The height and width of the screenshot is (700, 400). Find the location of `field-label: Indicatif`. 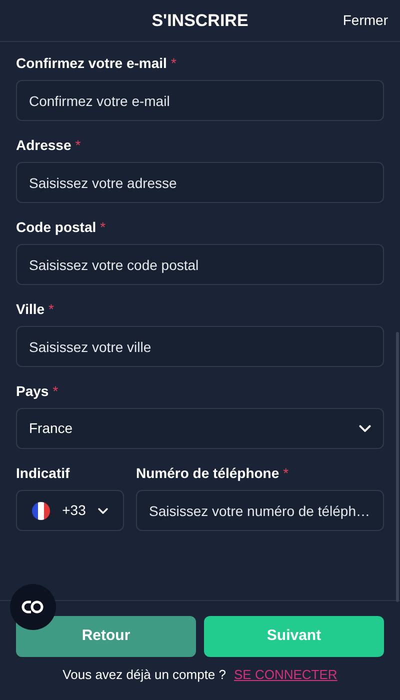

field-label: Indicatif is located at coordinates (43, 473).